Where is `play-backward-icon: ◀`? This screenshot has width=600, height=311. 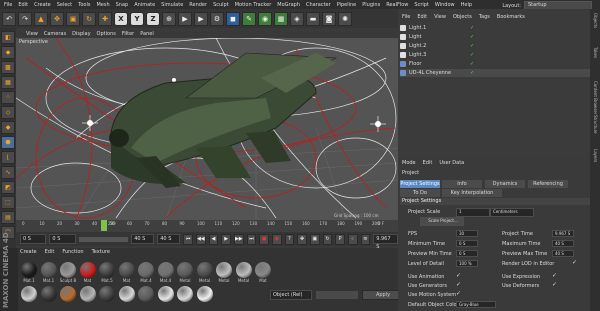 play-backward-icon: ◀ is located at coordinates (213, 239).